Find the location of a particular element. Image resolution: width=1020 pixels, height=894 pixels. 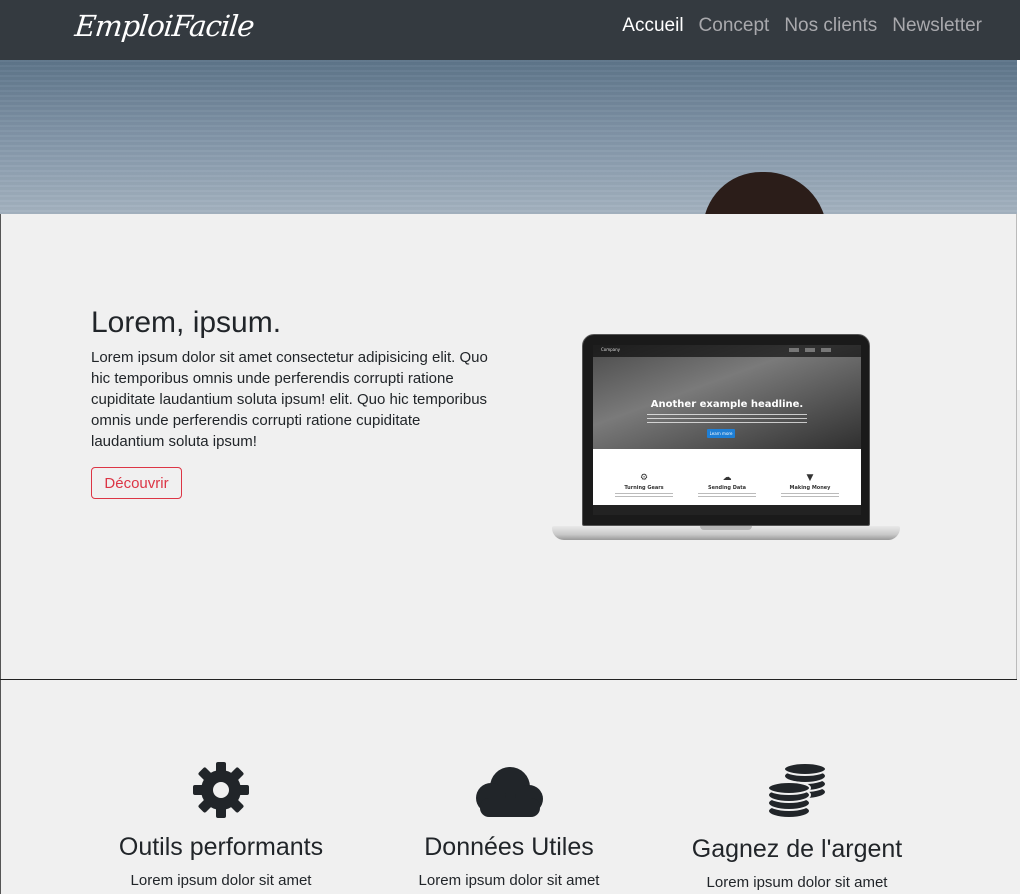

screen-brand: Company is located at coordinates (611, 349).